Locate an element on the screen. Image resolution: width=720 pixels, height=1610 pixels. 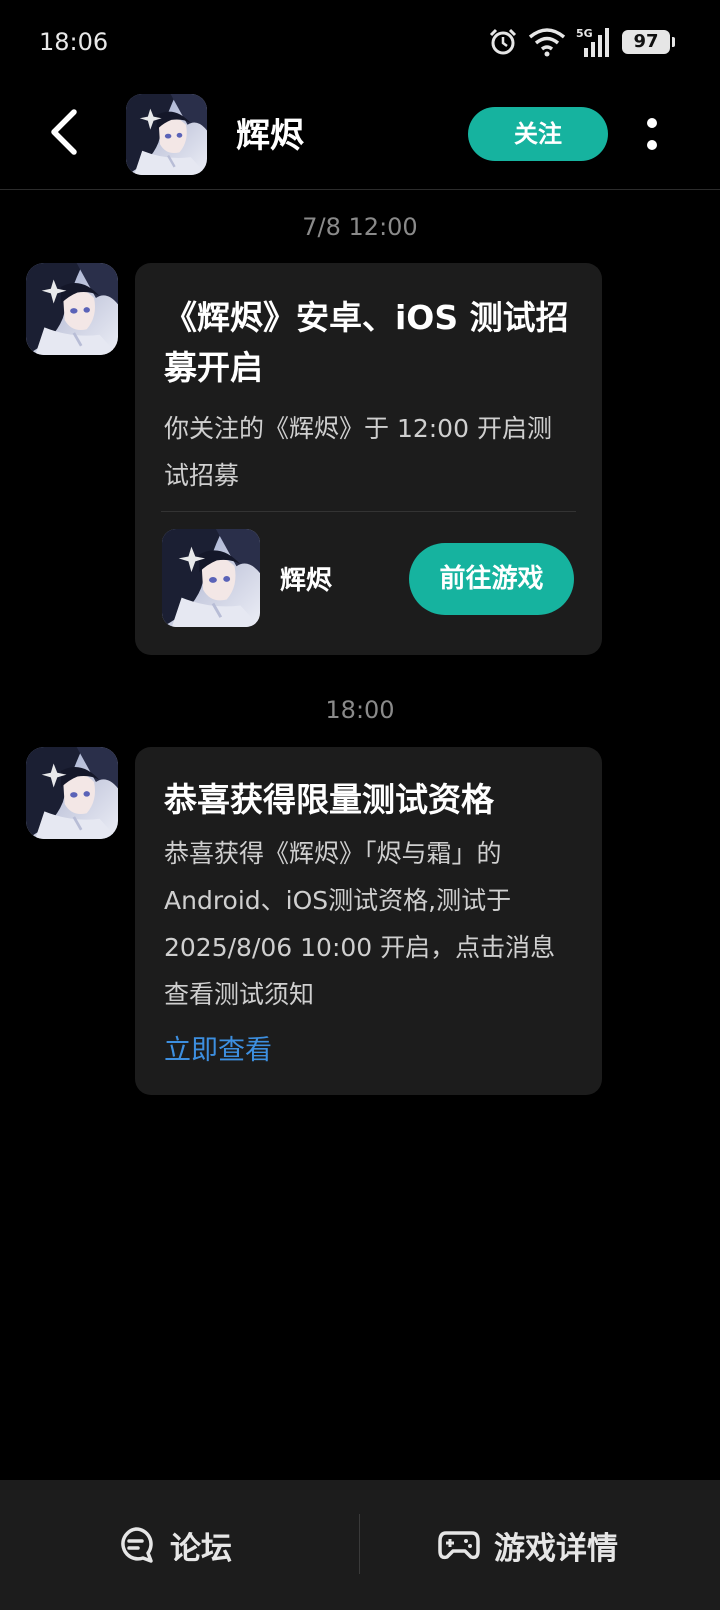
network-label: 5G is located at coordinates (584, 33).